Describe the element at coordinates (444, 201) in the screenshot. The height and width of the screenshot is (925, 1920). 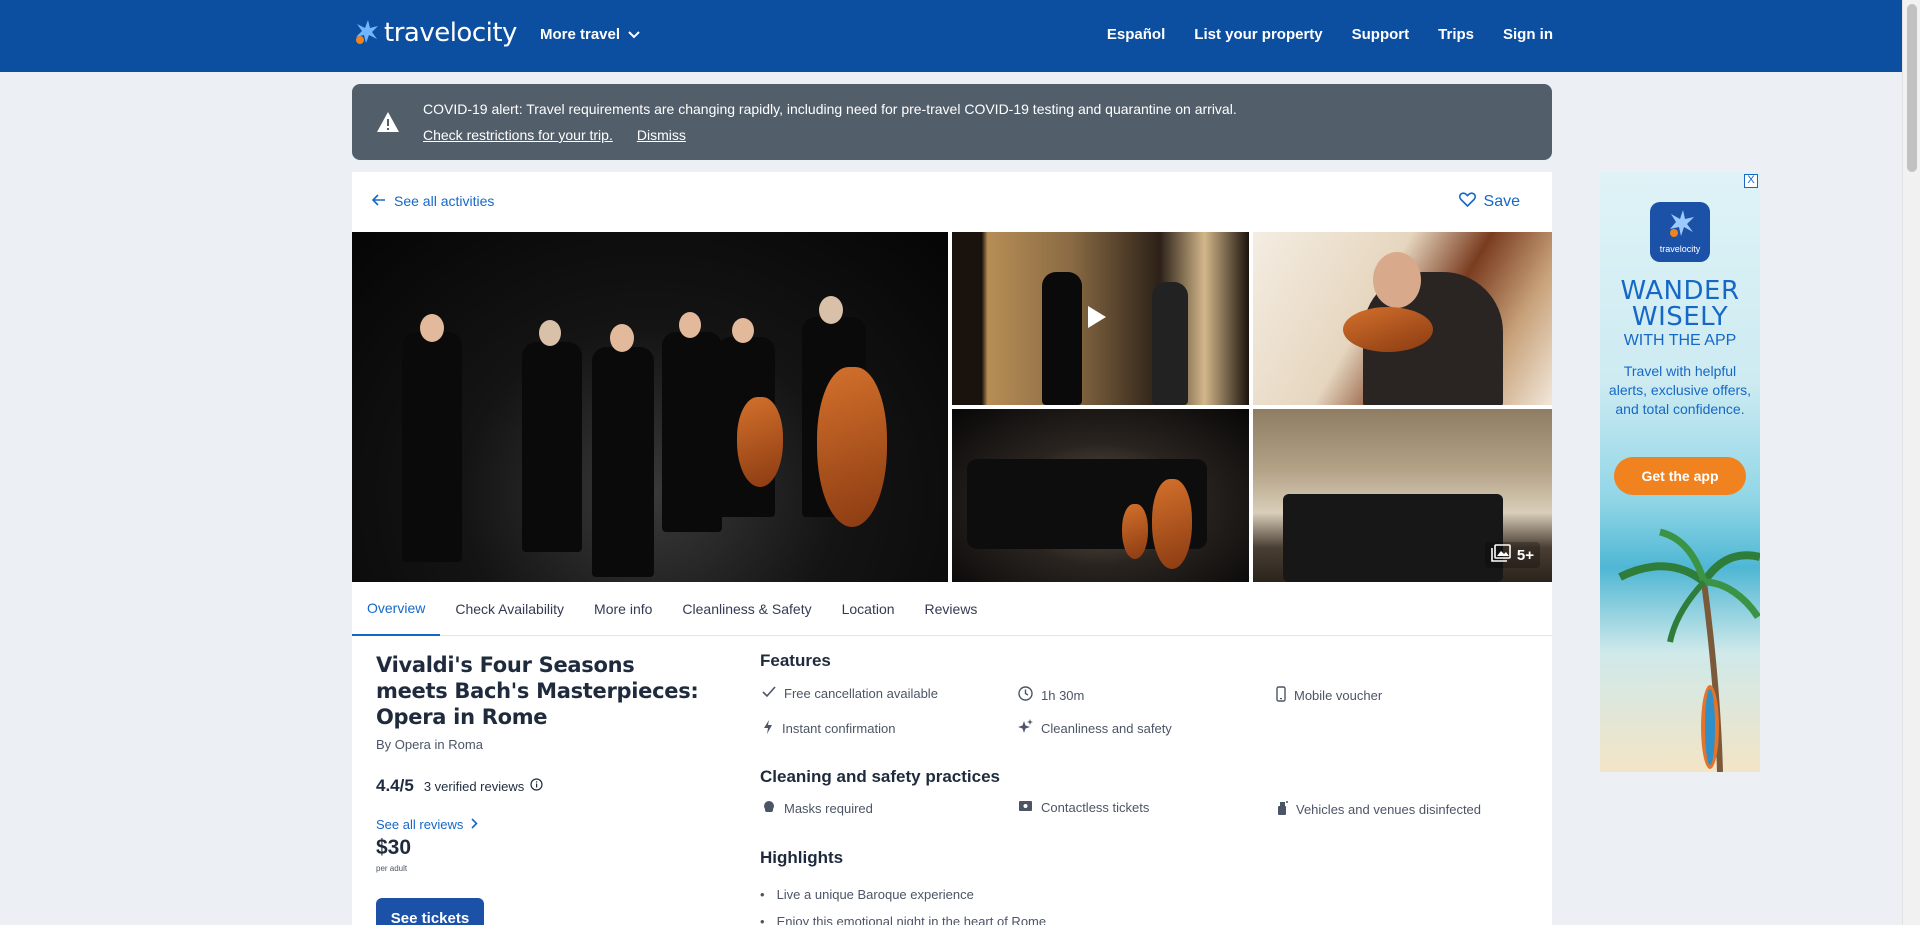
I see `see-all-activities-label: See all activities` at that location.